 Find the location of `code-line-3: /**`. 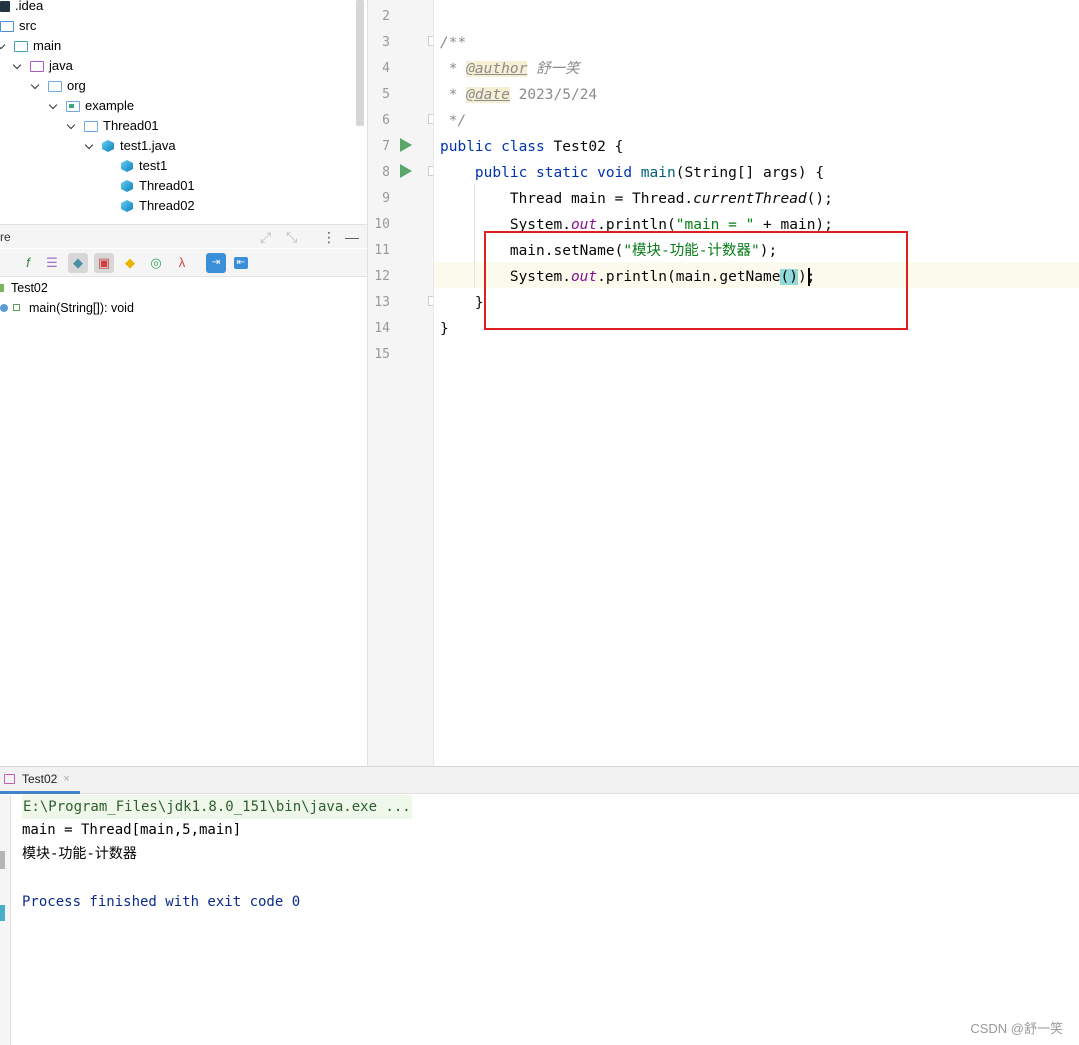

code-line-3: /** is located at coordinates (453, 43).